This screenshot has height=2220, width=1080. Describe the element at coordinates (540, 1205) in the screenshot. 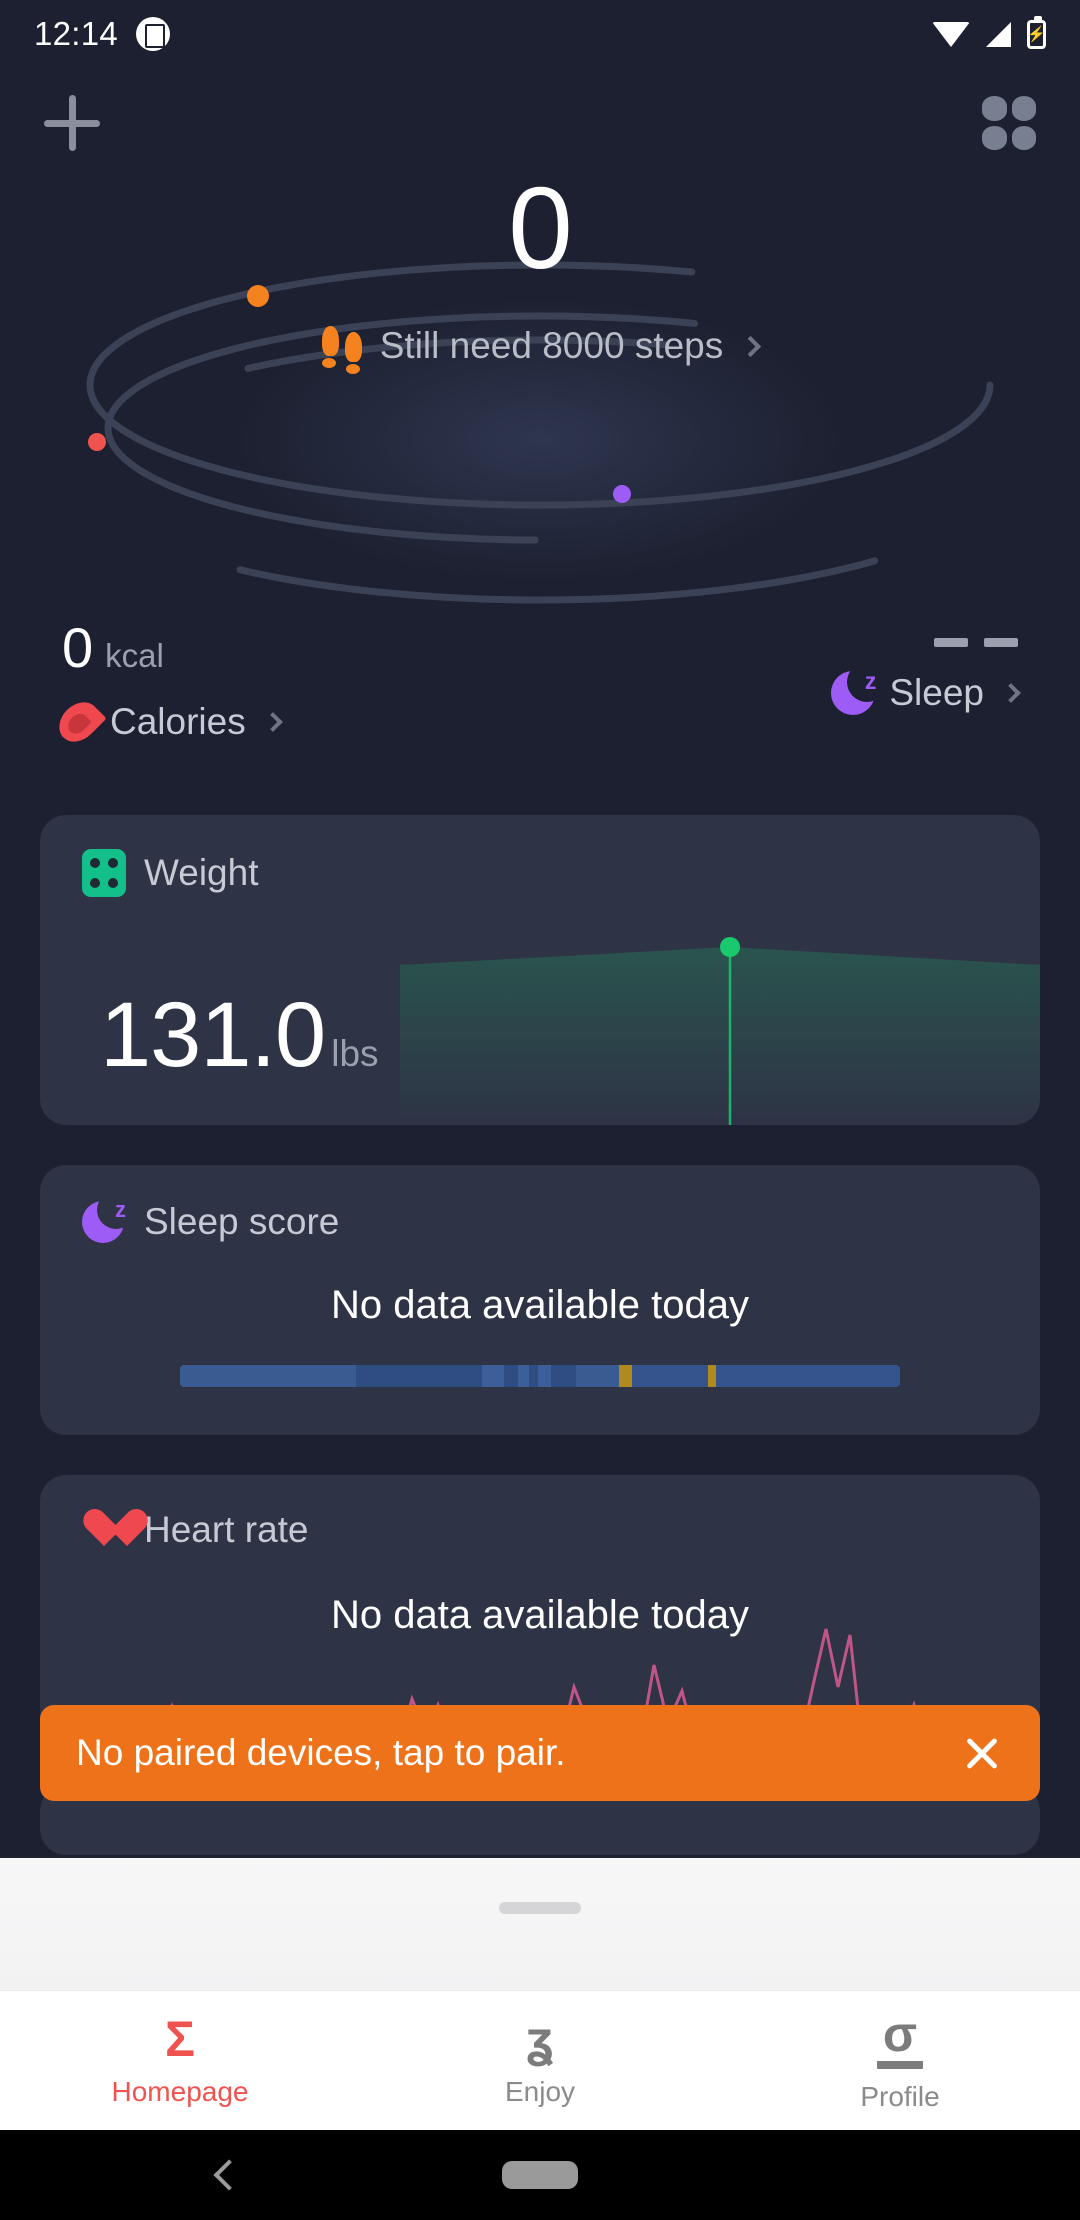

I see `sleep-card-header: z Sleep score` at that location.